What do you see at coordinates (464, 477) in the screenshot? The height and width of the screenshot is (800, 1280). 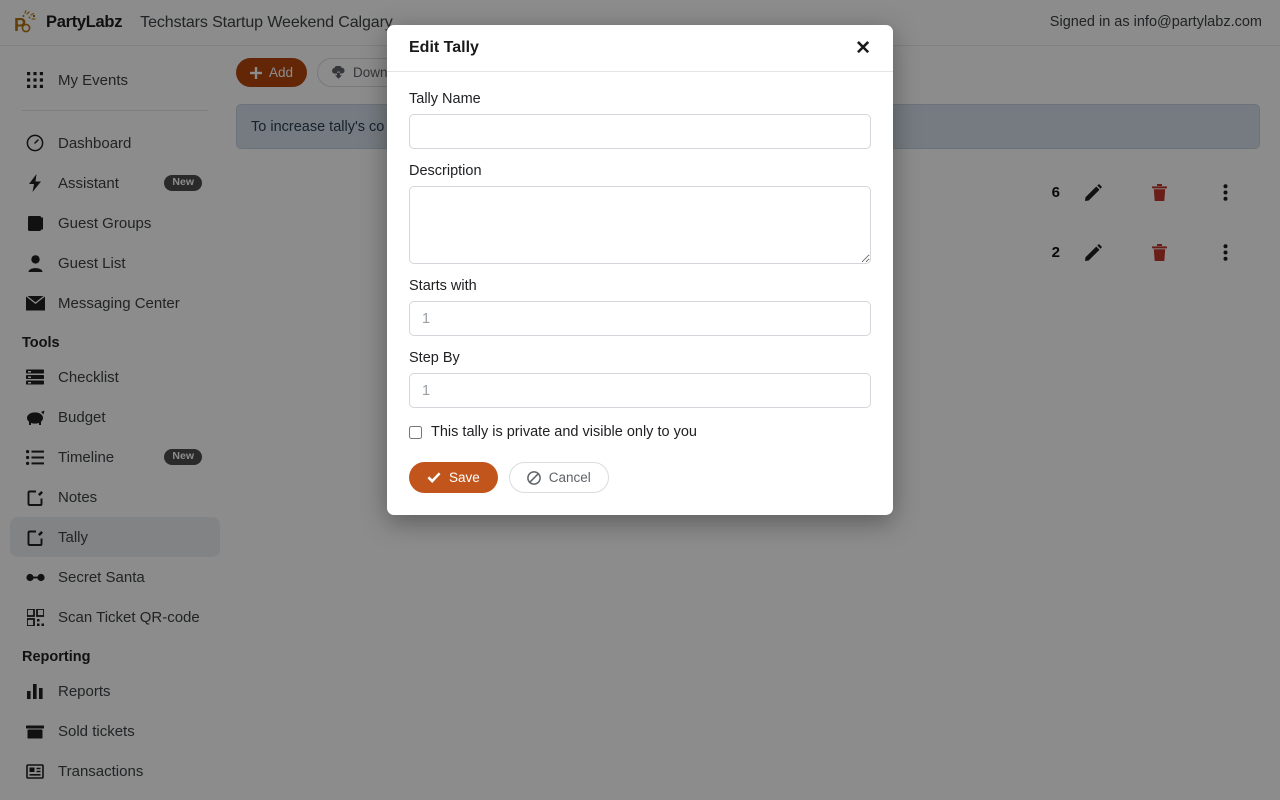 I see `save-button-label: Save` at bounding box center [464, 477].